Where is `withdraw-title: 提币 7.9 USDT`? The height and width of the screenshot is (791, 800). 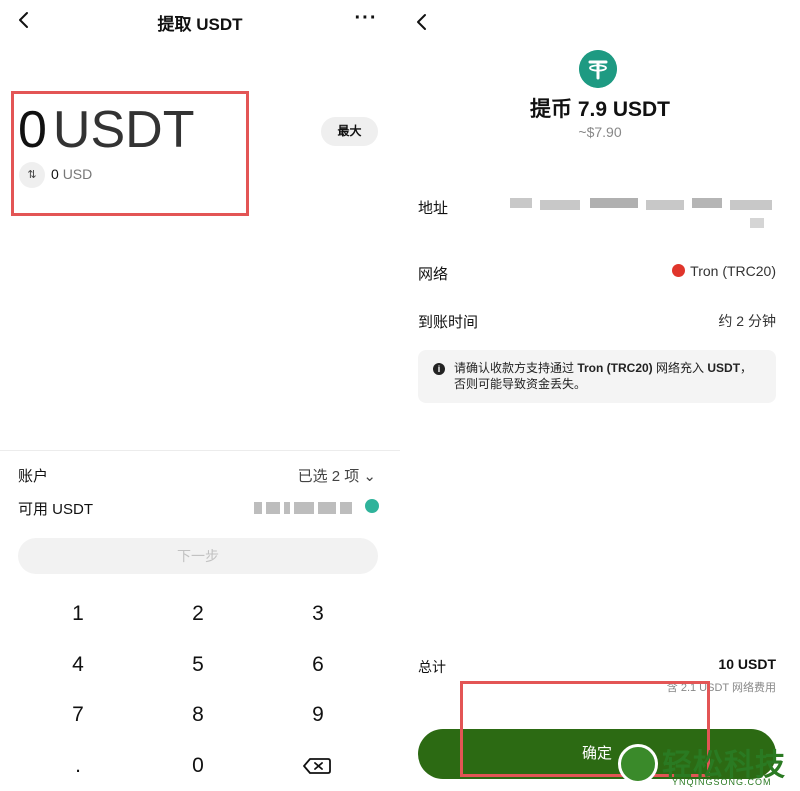 withdraw-title: 提币 7.9 USDT is located at coordinates (600, 109).